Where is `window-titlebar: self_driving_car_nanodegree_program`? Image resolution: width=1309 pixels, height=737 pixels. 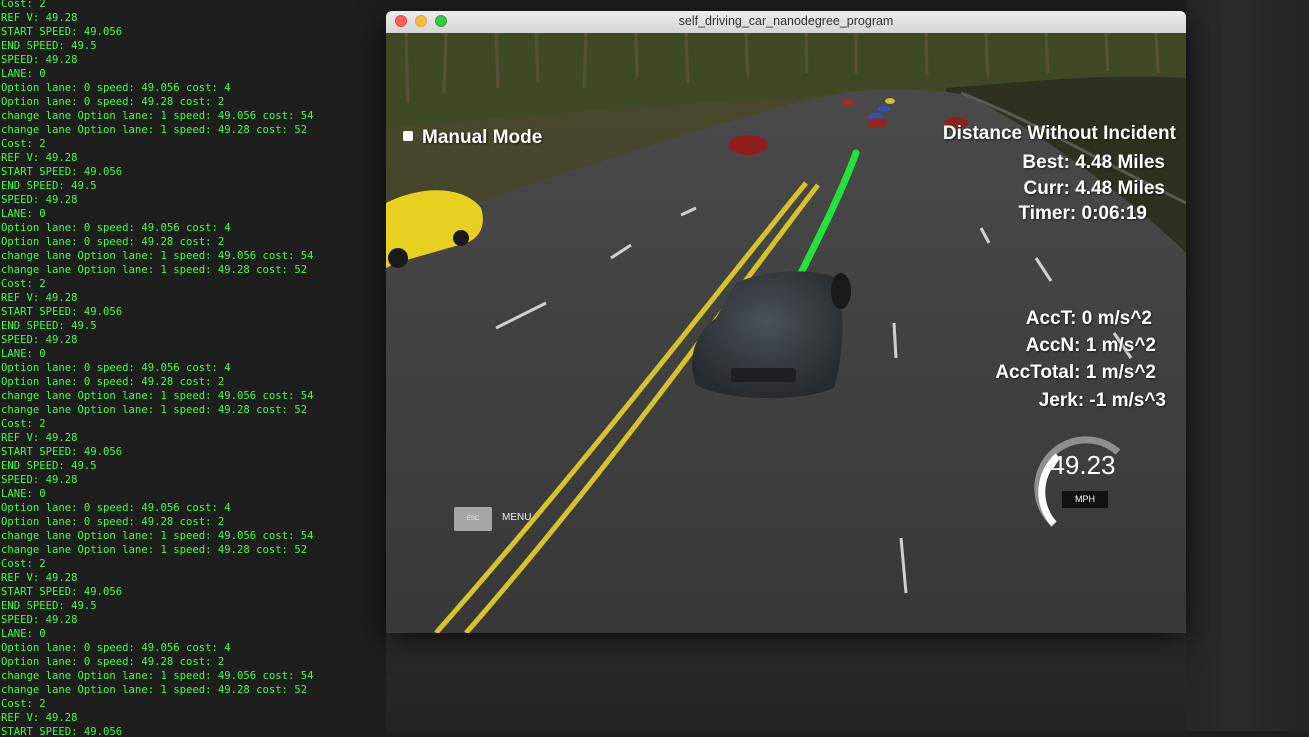
window-titlebar: self_driving_car_nanodegree_program is located at coordinates (786, 22).